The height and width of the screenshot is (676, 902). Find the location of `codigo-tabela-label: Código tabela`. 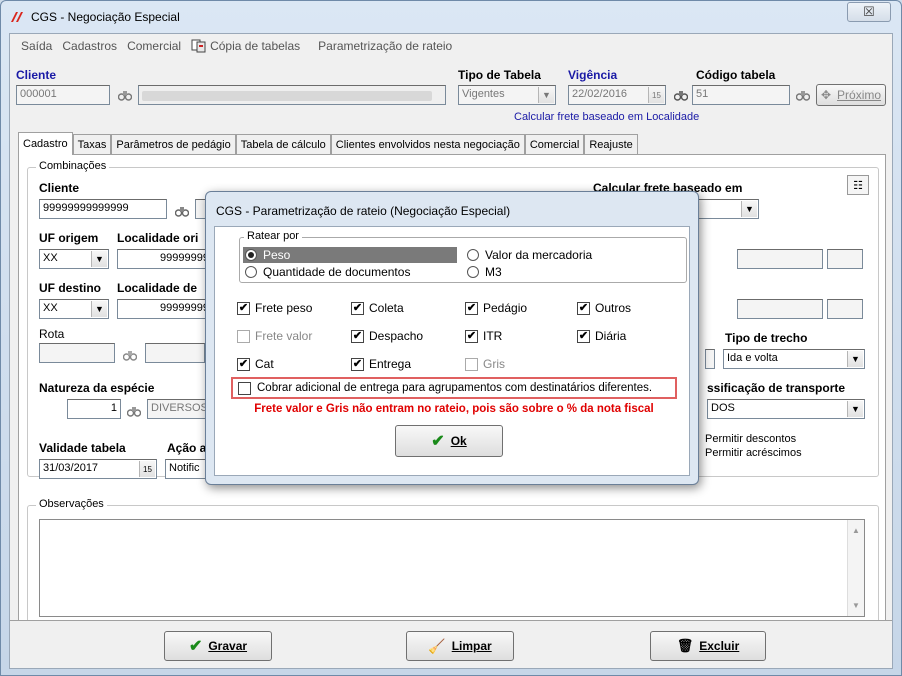

codigo-tabela-label: Código tabela is located at coordinates (736, 75).